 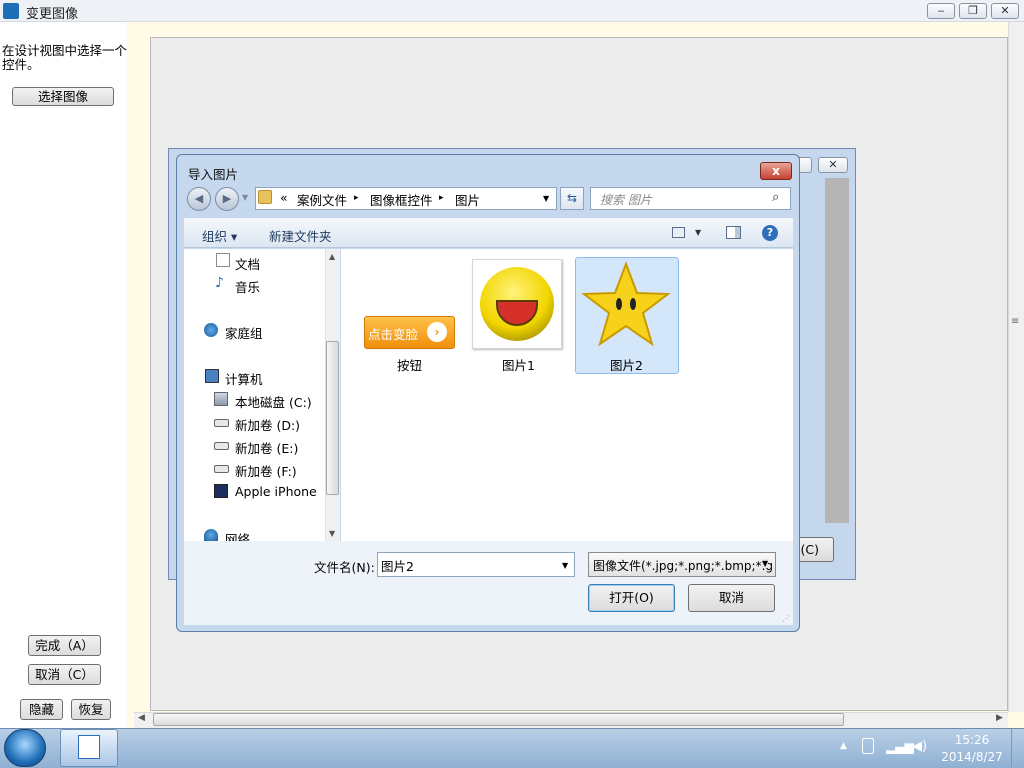 I want to click on forward-icon: ▶, so click(x=227, y=199).